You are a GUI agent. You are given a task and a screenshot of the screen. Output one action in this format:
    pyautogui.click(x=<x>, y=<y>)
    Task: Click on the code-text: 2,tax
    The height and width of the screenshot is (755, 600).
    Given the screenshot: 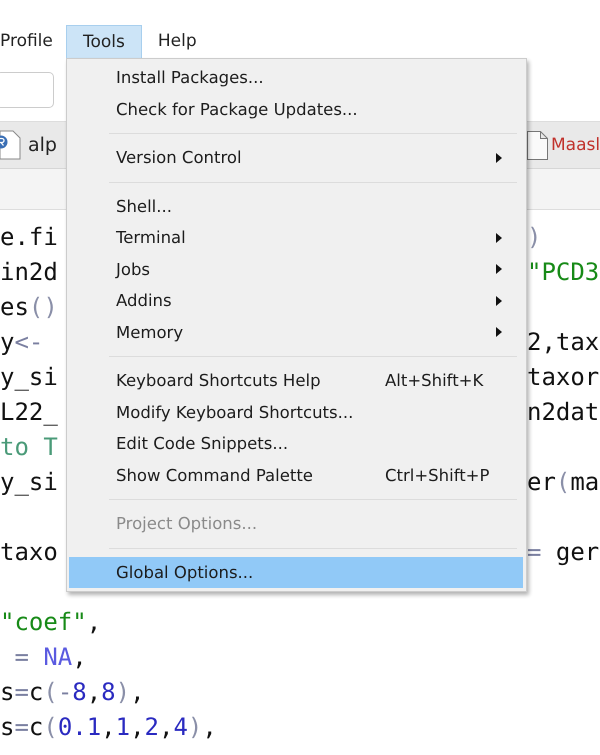 What is the action you would take?
    pyautogui.click(x=563, y=342)
    